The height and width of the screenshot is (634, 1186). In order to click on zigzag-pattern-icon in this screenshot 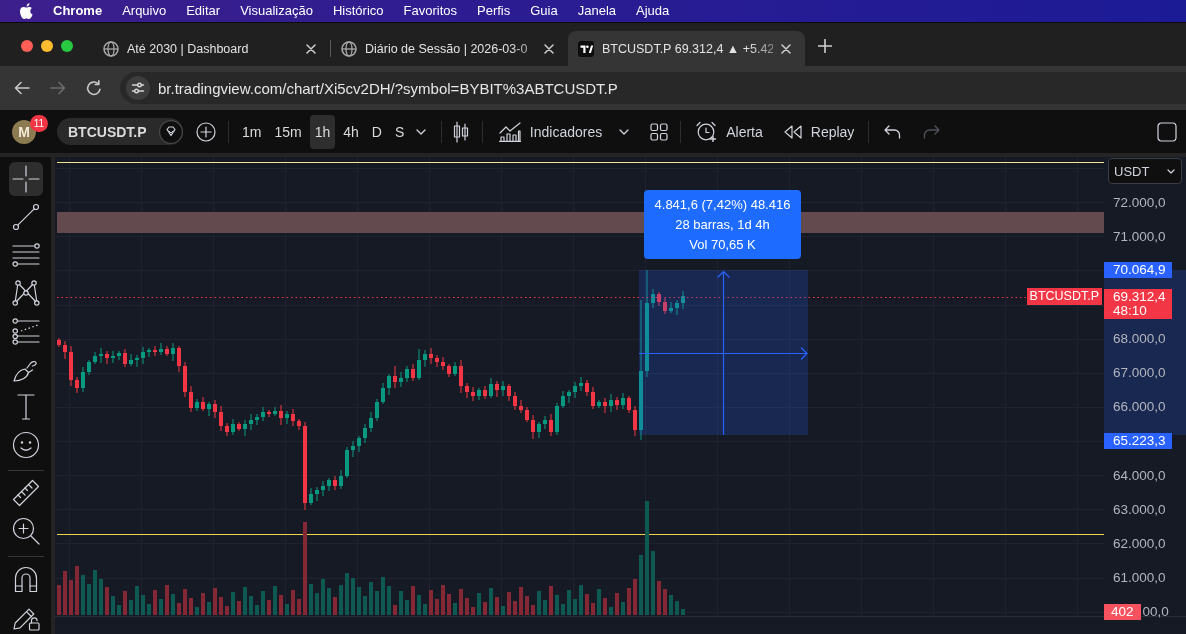, I will do `click(25, 293)`.